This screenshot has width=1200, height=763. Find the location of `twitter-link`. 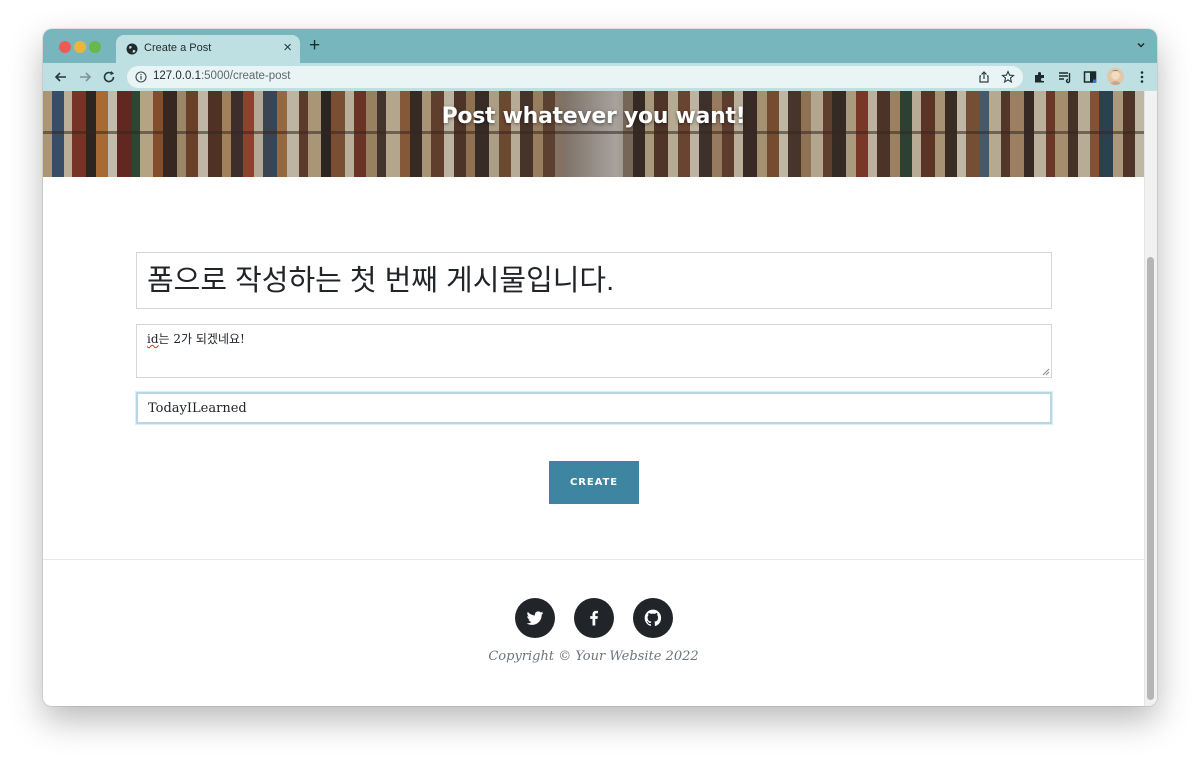

twitter-link is located at coordinates (535, 618).